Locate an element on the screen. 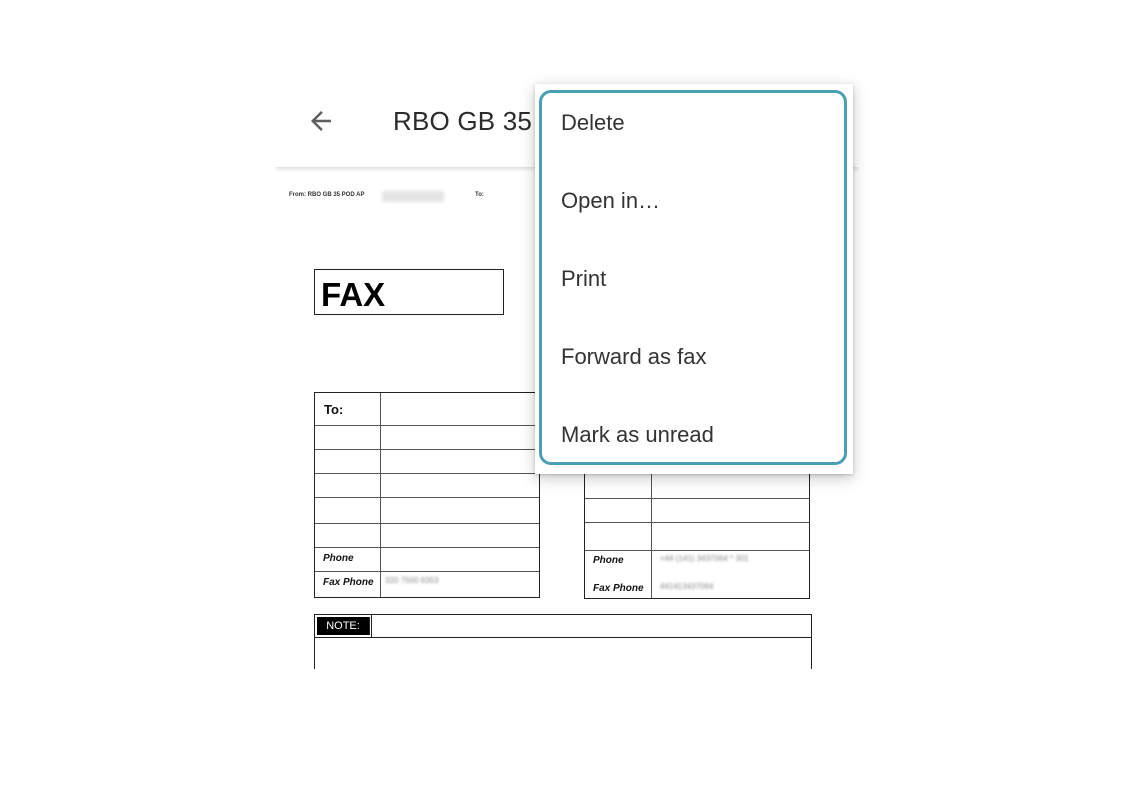  fax-phone-value: 320 7500 6353 is located at coordinates (412, 580).